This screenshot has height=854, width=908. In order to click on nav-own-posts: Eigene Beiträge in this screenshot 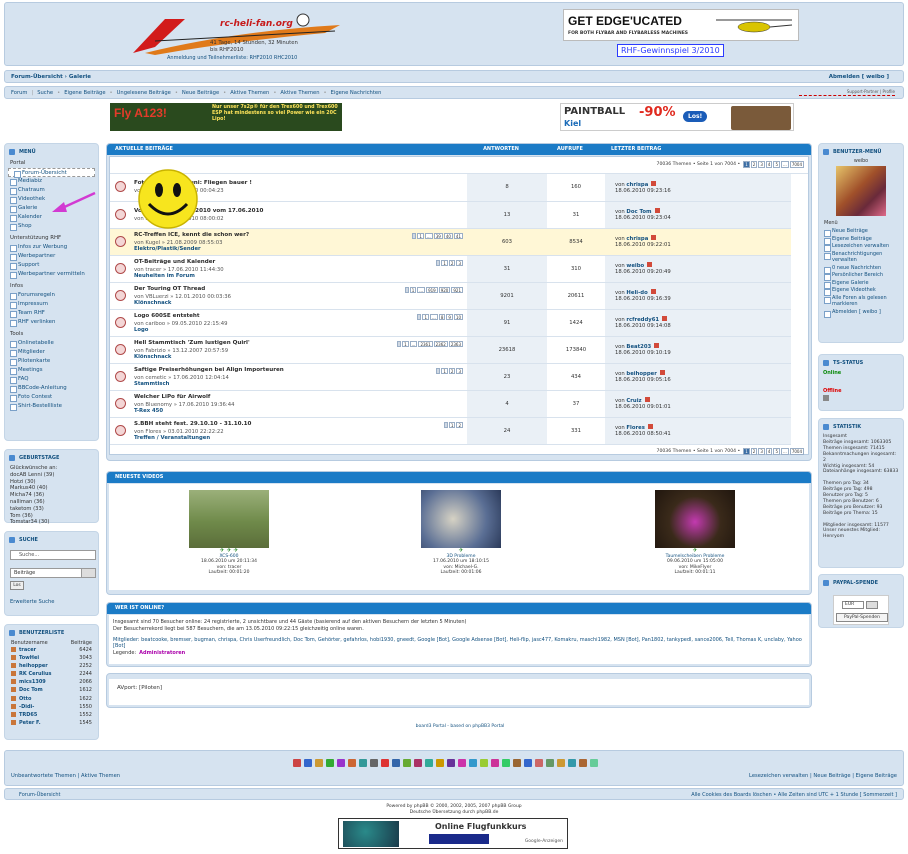, I will do `click(84, 93)`.